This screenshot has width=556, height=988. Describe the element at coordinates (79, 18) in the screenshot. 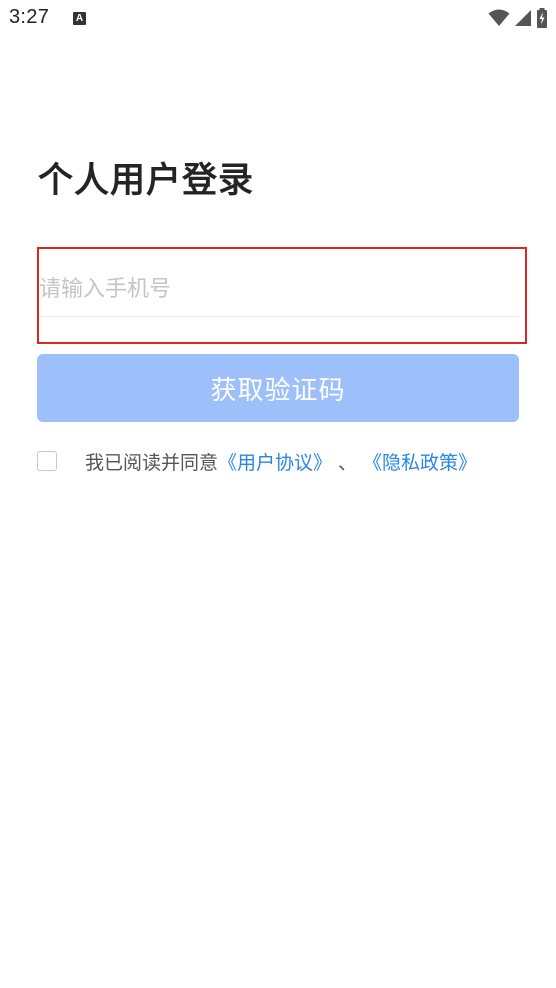

I see `a-icon: A` at that location.